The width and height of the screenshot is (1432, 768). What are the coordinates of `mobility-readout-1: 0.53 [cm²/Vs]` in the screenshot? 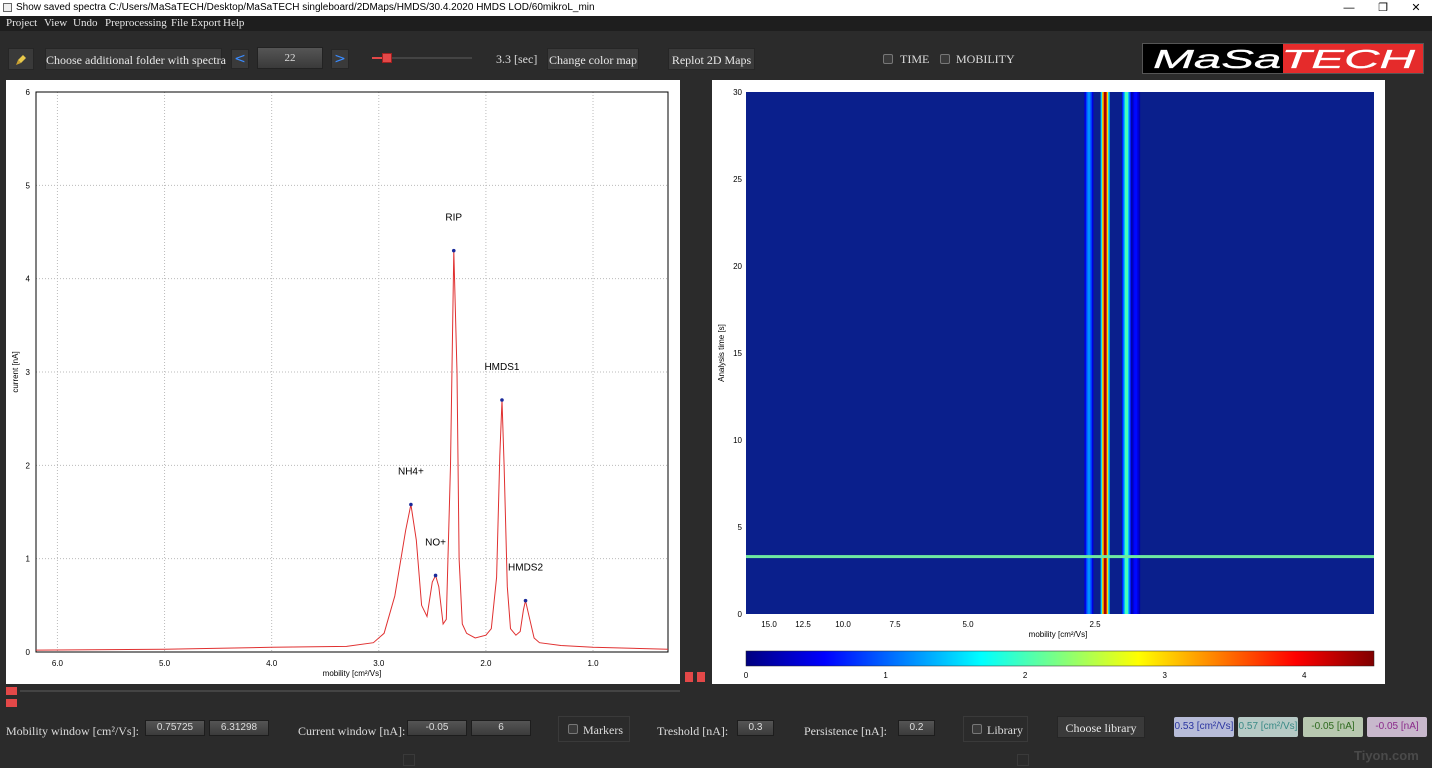 It's located at (1204, 727).